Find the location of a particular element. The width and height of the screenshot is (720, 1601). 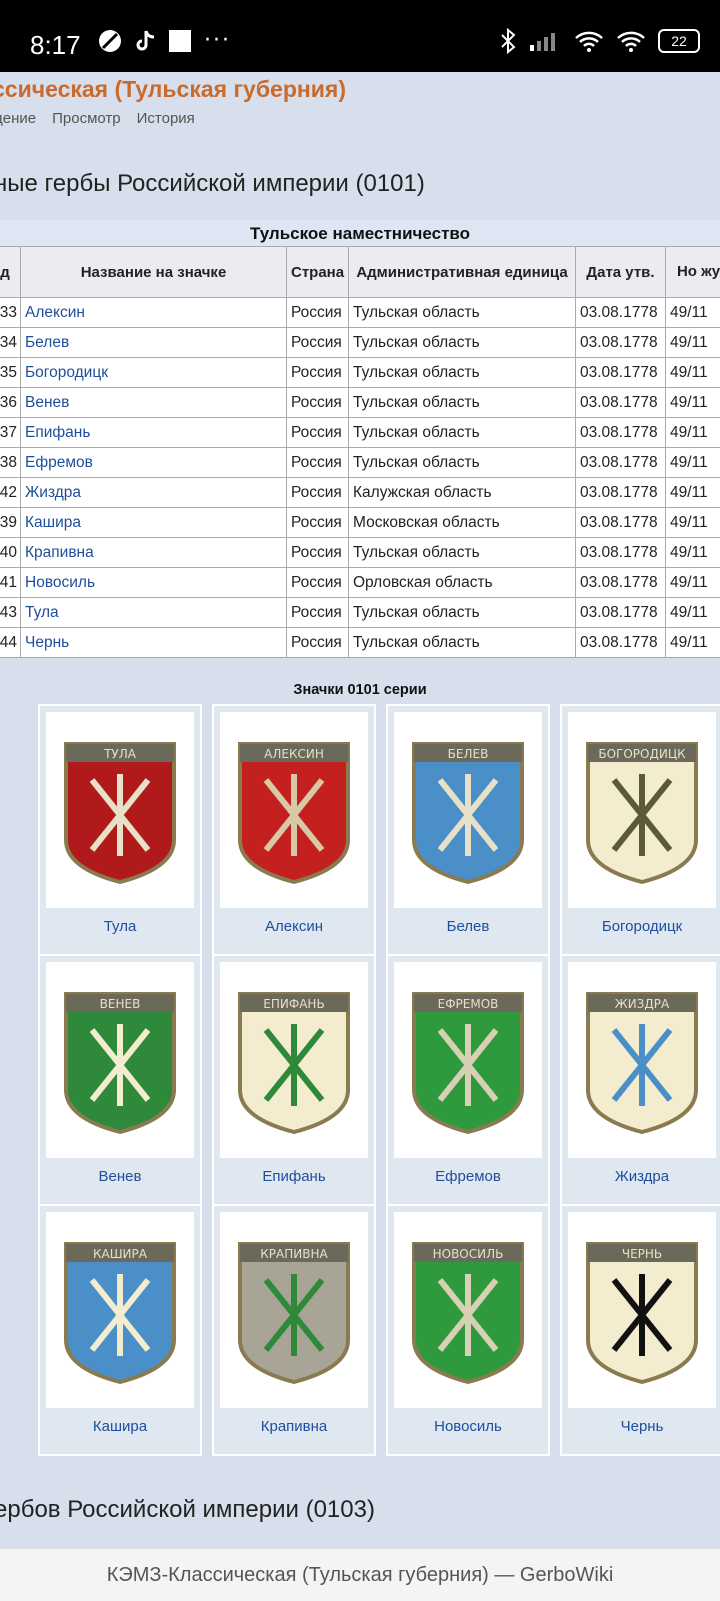

badge-image: ЕПИФАНЬ is located at coordinates (294, 1060).